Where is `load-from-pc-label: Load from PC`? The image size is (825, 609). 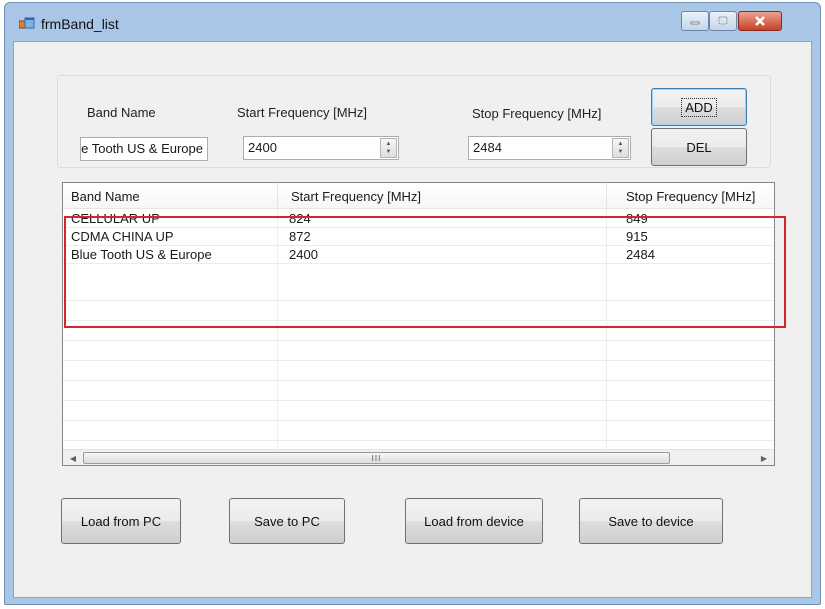 load-from-pc-label: Load from PC is located at coordinates (121, 521).